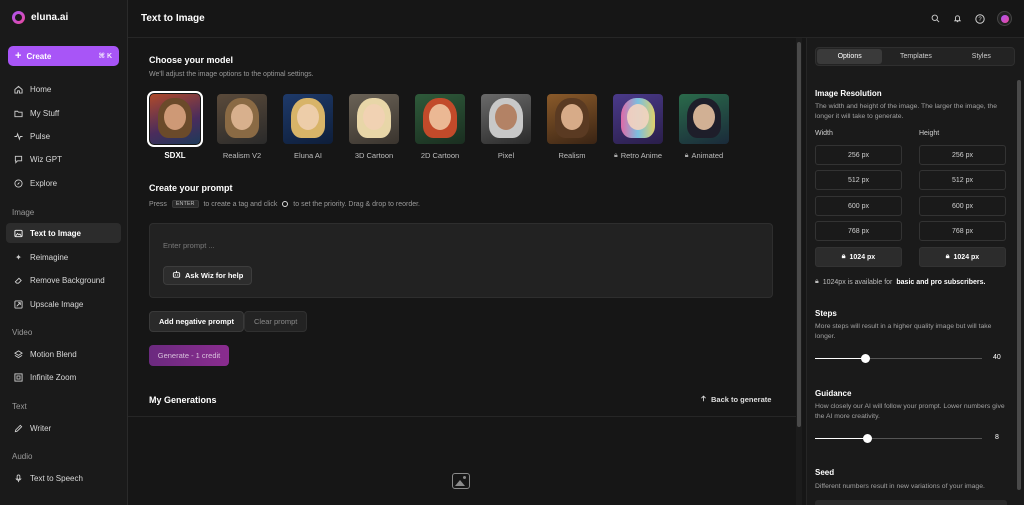  I want to click on add-negative-prompt-button: Add negative prompt, so click(197, 321).